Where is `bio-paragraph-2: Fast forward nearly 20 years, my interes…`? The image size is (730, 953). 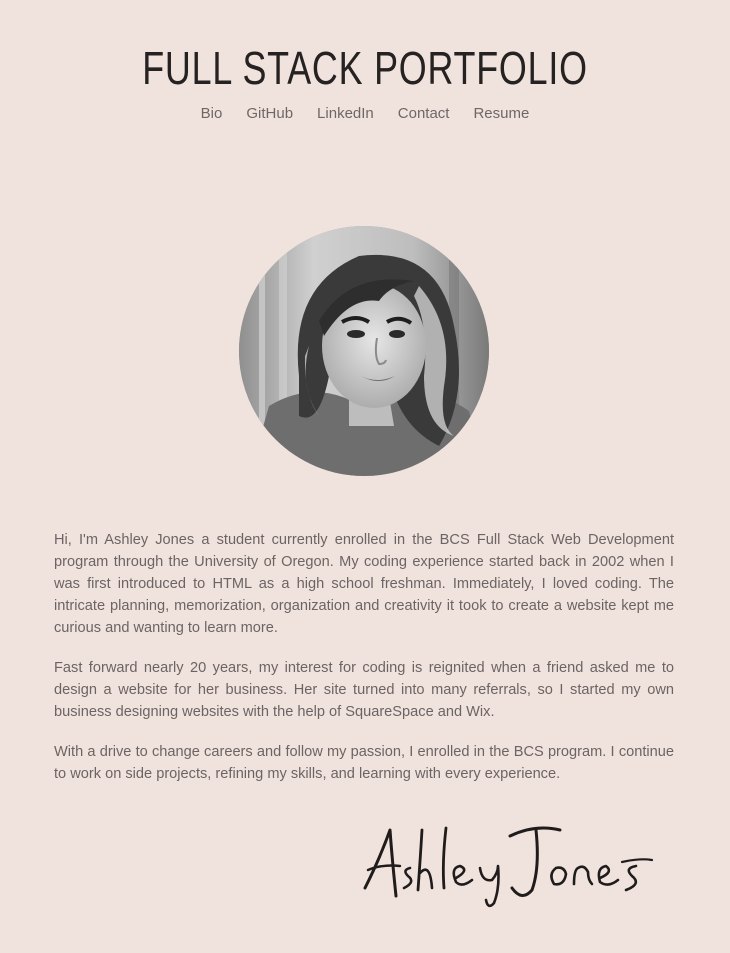 bio-paragraph-2: Fast forward nearly 20 years, my interes… is located at coordinates (364, 690).